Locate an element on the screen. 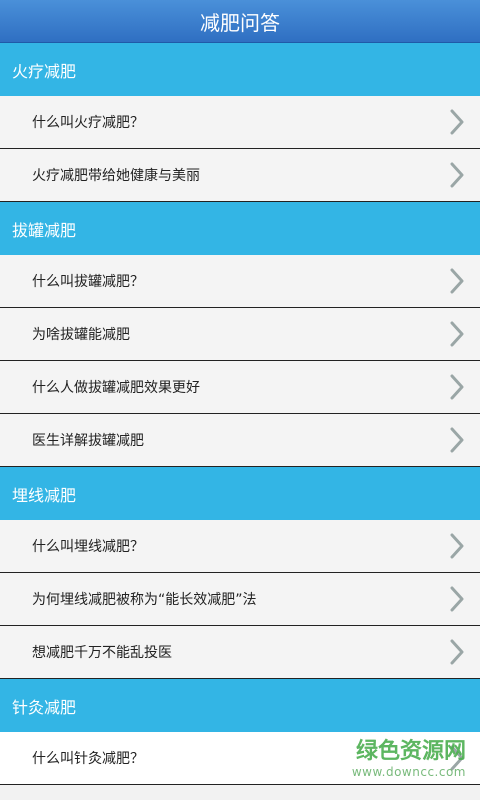 Image resolution: width=480 pixels, height=800 pixels. list-item: 为何埋线减肥被称为“能长效减肥”法 is located at coordinates (240, 599).